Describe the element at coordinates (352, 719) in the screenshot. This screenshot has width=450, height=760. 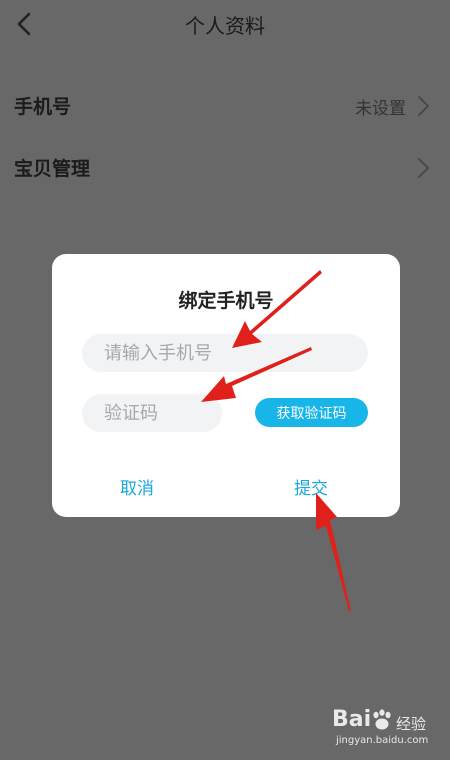
I see `watermark-brand: Bai` at that location.